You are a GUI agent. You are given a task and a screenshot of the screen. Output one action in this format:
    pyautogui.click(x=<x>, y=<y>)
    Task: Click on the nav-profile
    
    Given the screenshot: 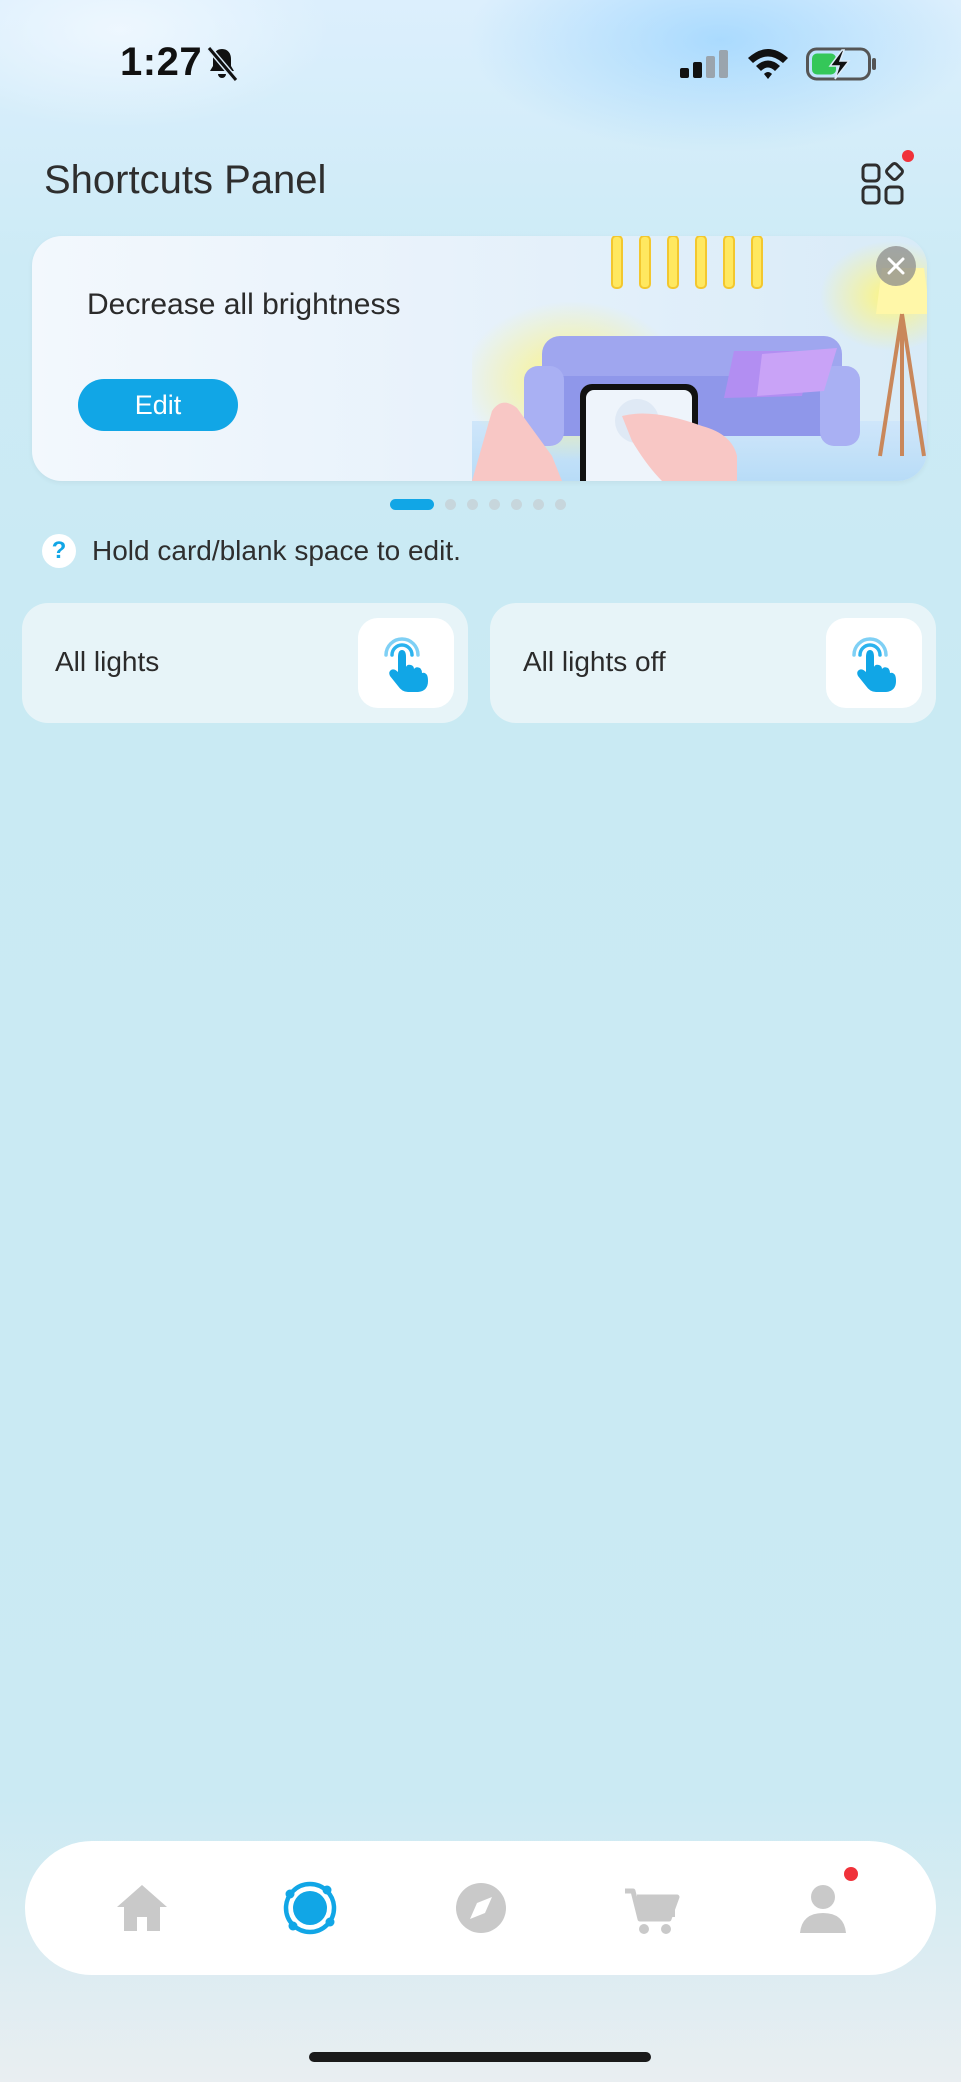 What is the action you would take?
    pyautogui.click(x=825, y=1903)
    